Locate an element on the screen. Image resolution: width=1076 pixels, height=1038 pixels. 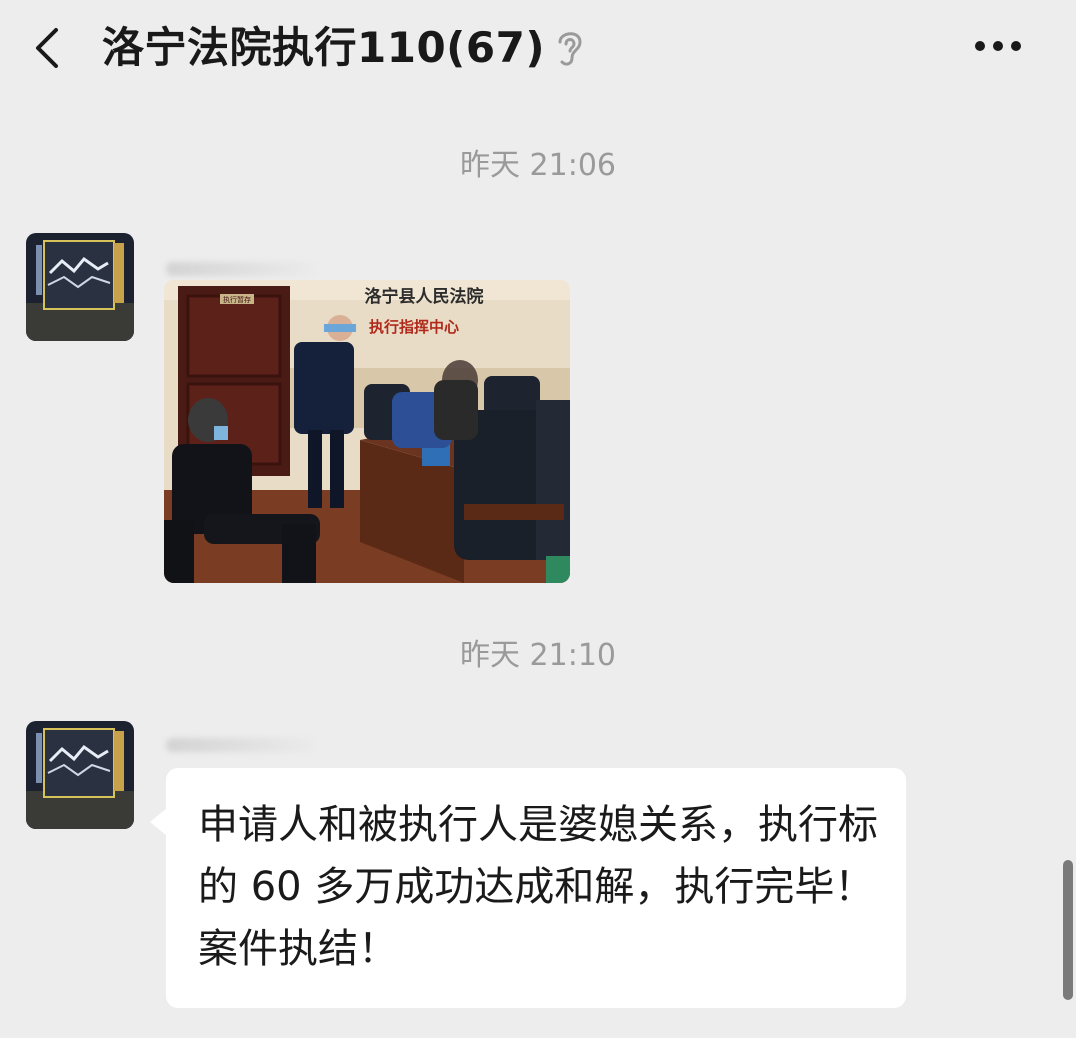
chat-header: 洛宁法院执行110(67) is located at coordinates (538, 52).